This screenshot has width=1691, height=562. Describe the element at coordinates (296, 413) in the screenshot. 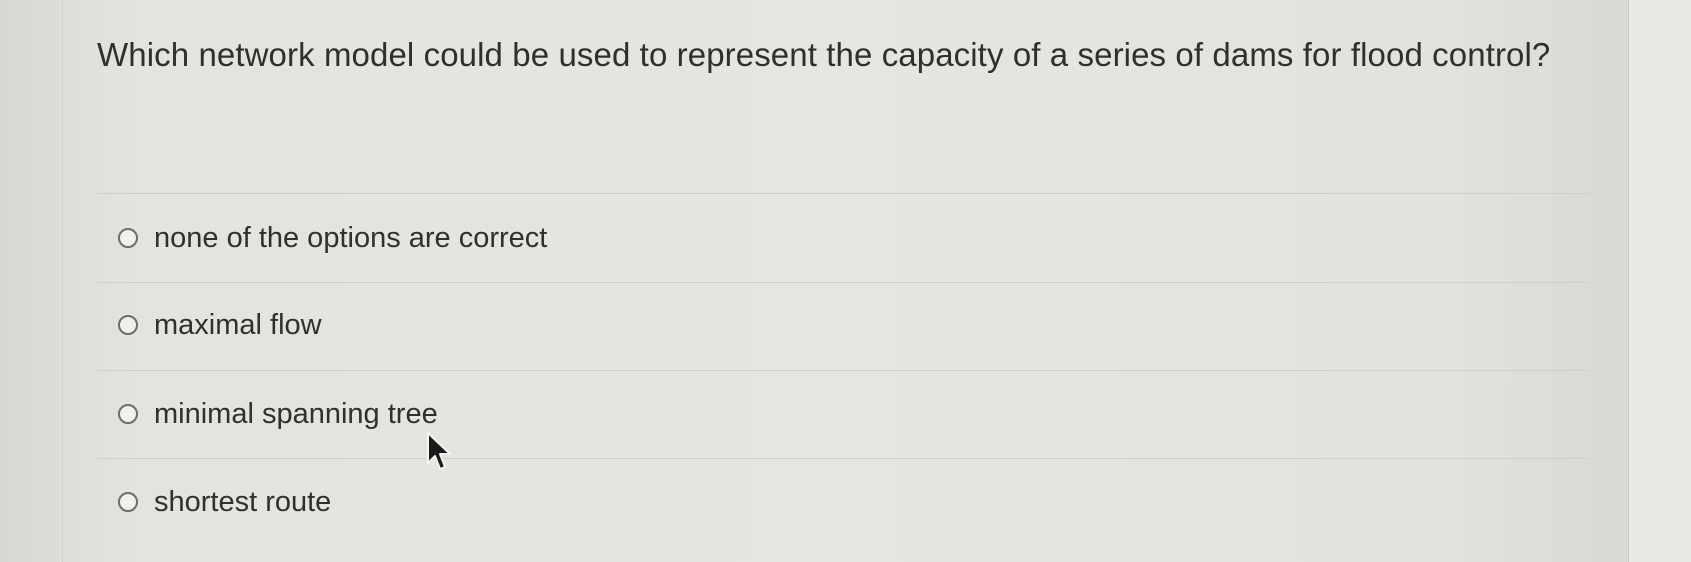

I see `option-label: minimal spanning tree` at that location.